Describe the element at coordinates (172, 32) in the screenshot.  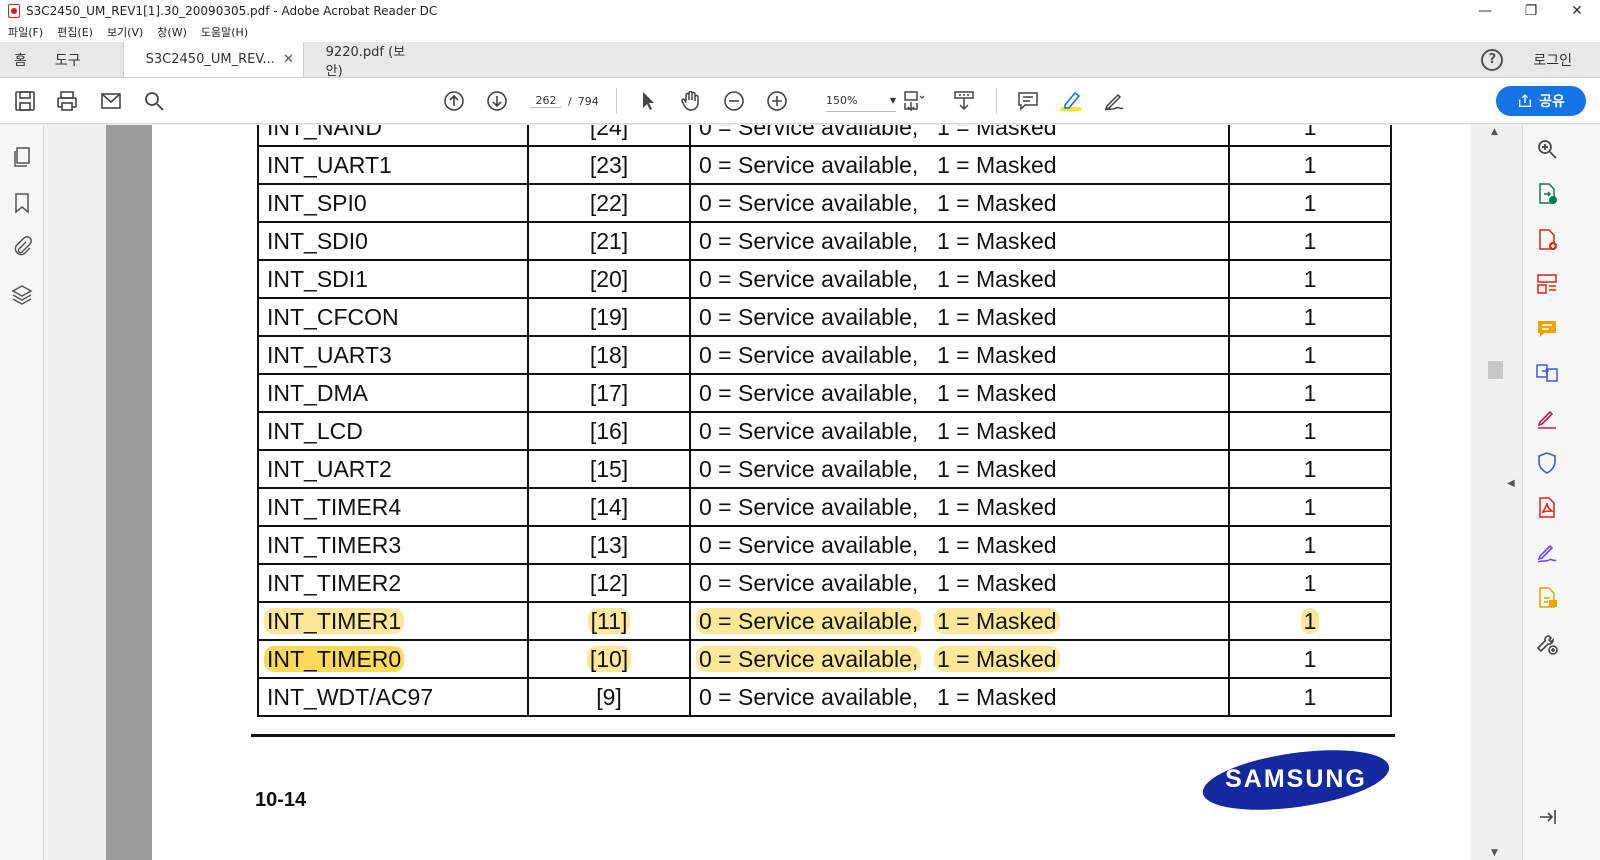
I see `menu-window: 창(W)` at that location.